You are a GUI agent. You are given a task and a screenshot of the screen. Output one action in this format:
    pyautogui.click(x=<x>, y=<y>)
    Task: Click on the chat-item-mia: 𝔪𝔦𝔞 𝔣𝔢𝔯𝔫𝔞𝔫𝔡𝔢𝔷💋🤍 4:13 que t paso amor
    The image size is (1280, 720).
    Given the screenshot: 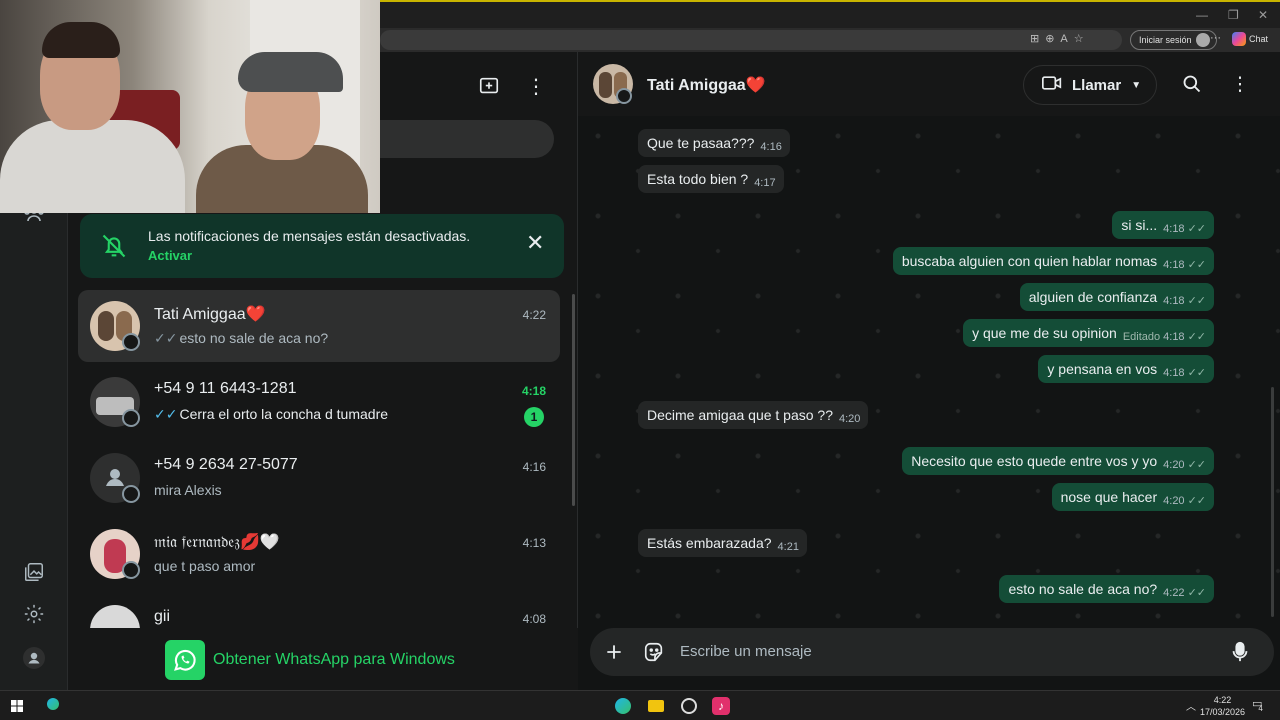 What is the action you would take?
    pyautogui.click(x=319, y=554)
    